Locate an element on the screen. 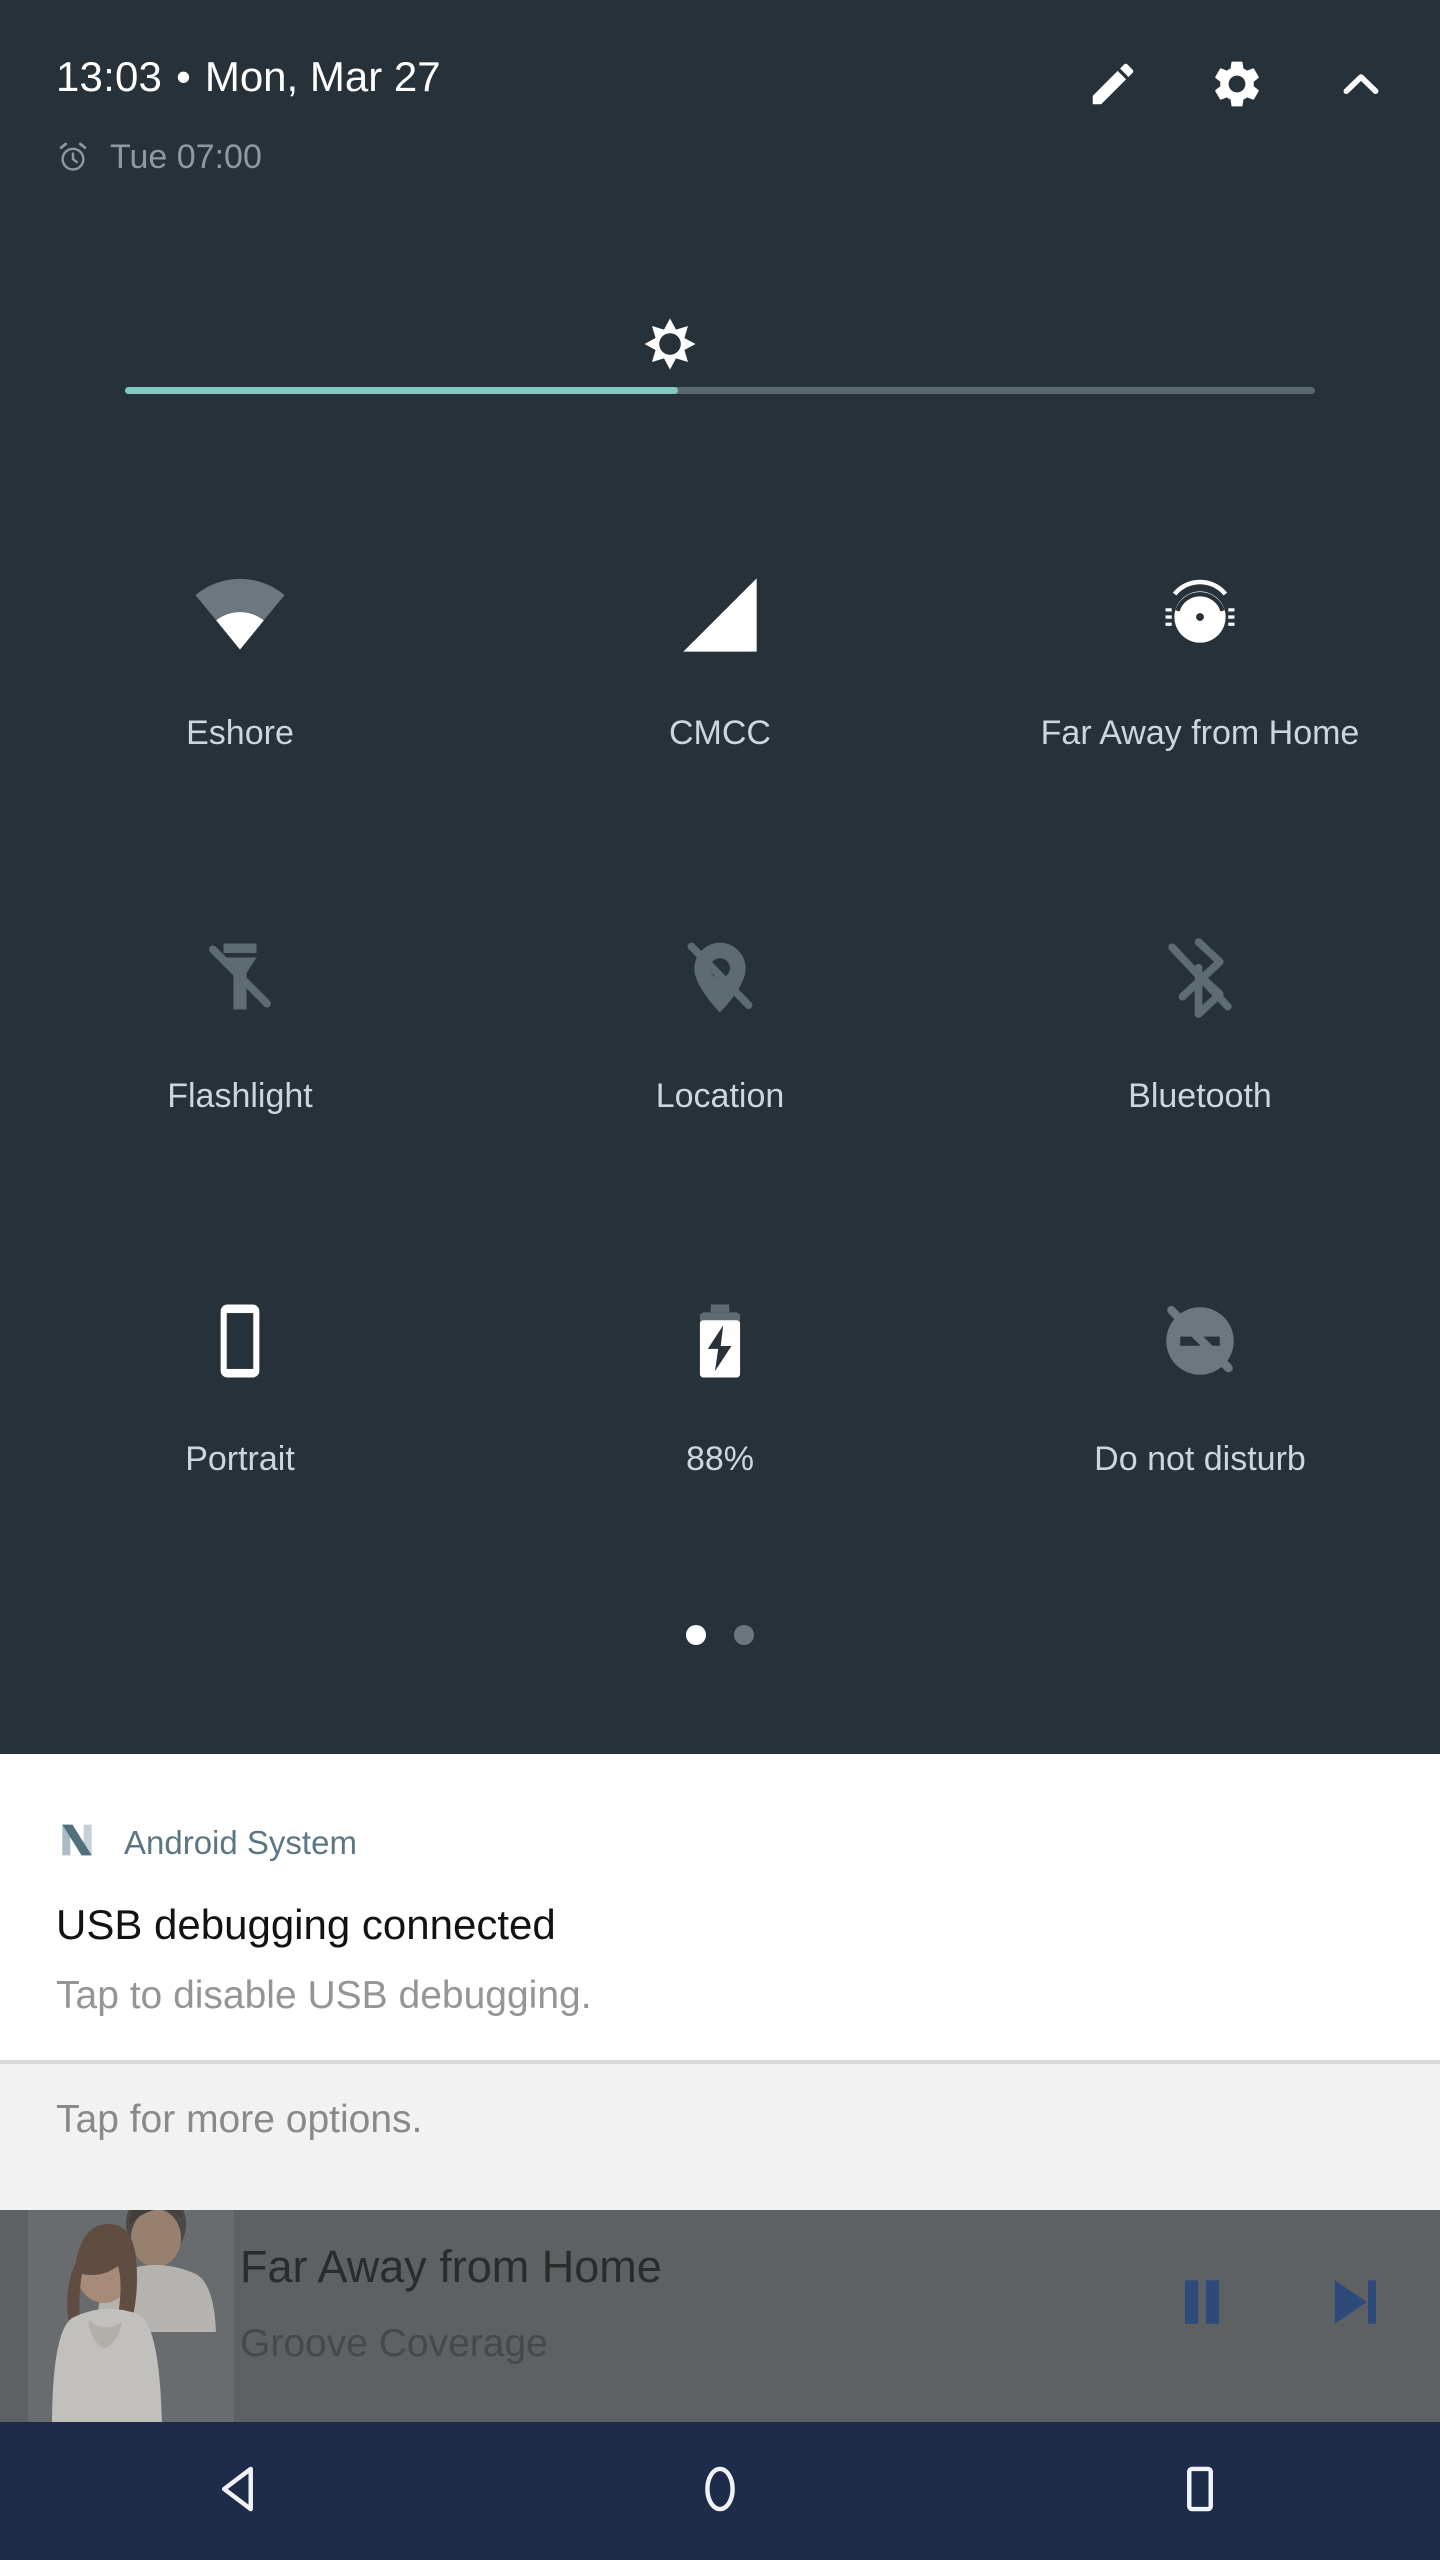 This screenshot has height=2560, width=1440. cast-media-icon is located at coordinates (1200, 615).